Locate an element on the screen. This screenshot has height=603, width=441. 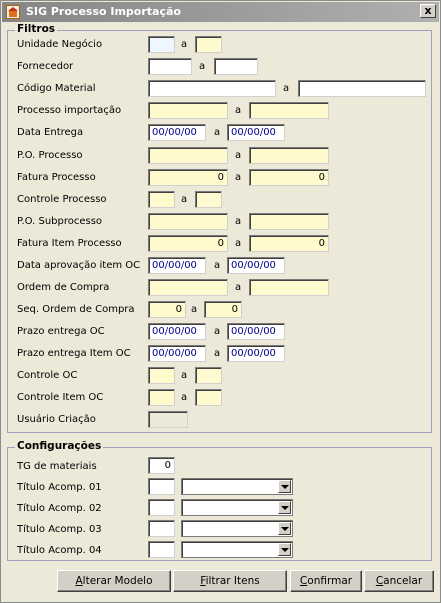
controle-item-oc-label: Controle Item OC is located at coordinates (60, 397).